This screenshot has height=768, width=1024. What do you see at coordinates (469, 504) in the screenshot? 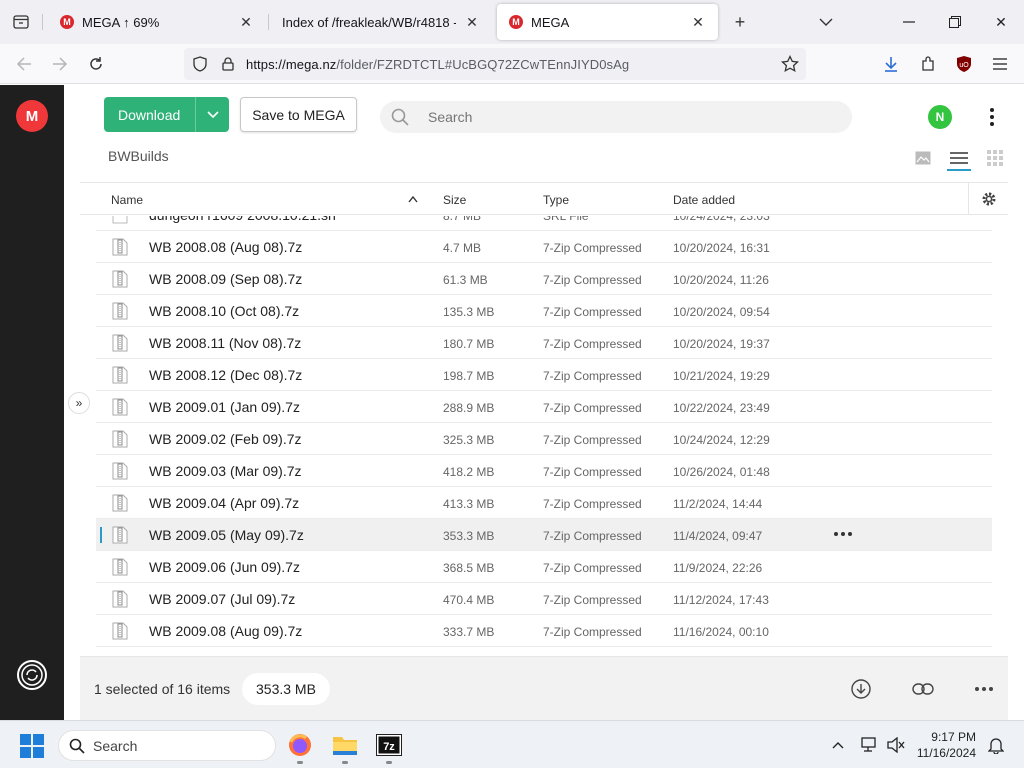
I see `file-size: 413.3 MB` at bounding box center [469, 504].